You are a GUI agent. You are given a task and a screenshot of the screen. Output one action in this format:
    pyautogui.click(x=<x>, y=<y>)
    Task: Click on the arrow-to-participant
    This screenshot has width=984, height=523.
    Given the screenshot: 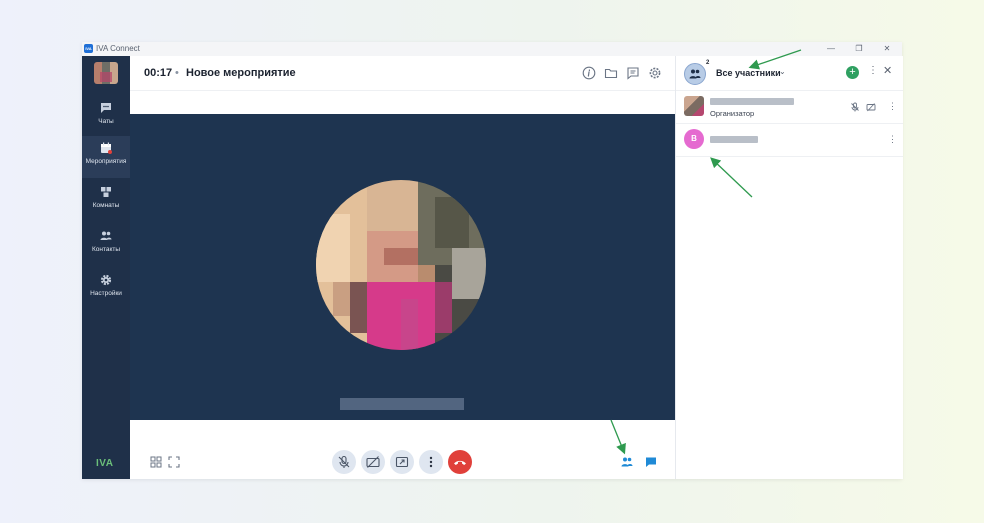 What is the action you would take?
    pyautogui.click(x=731, y=177)
    